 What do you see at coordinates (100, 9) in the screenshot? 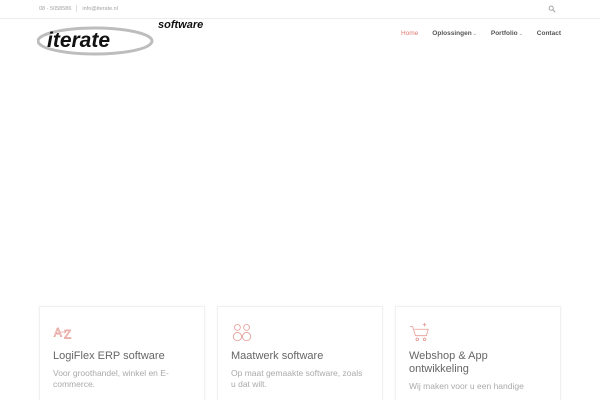
I see `email-link: info@iterate.nl` at bounding box center [100, 9].